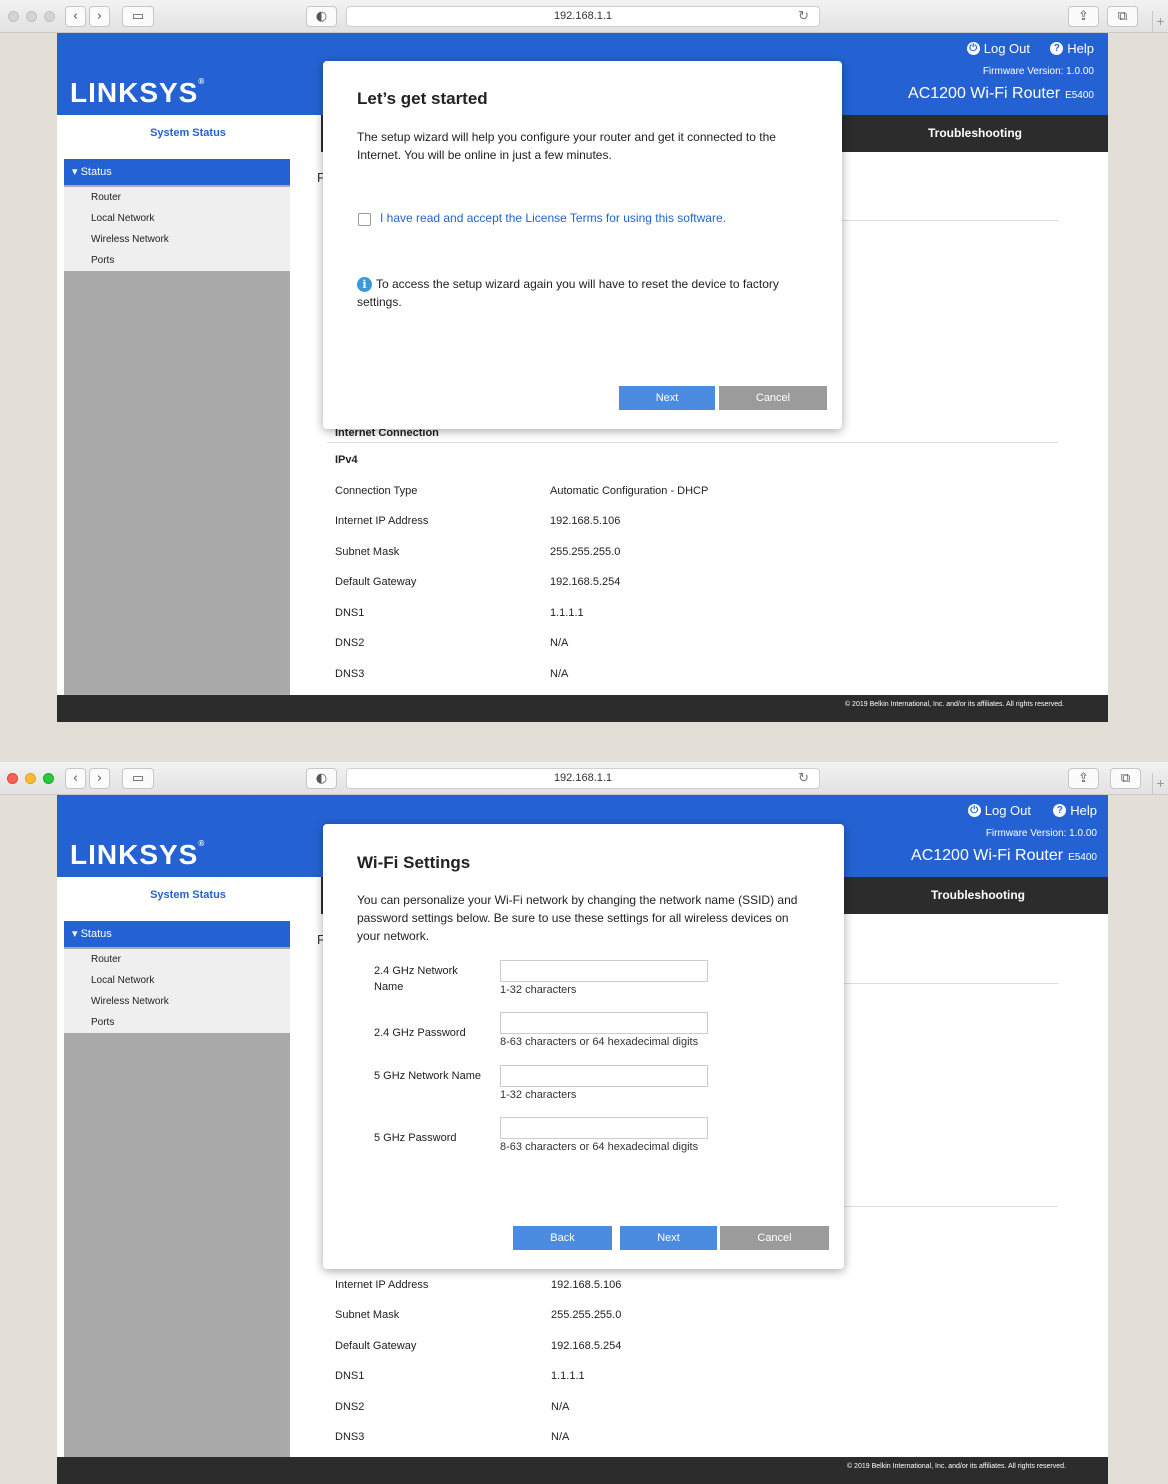 The width and height of the screenshot is (1168, 1484). Describe the element at coordinates (415, 1138) in the screenshot. I see `field-label: 5 GHz Password` at that location.